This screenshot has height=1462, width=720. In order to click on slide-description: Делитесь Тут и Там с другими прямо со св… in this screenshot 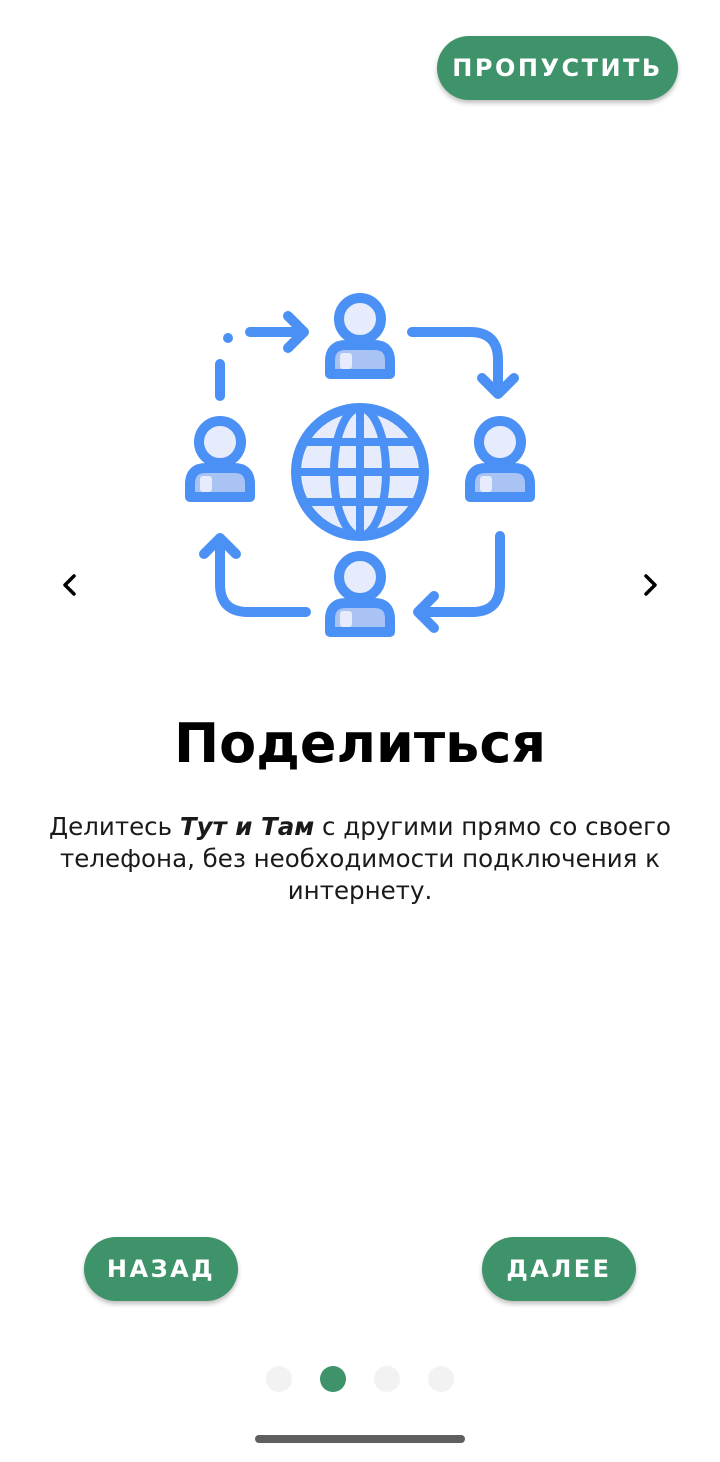, I will do `click(360, 859)`.